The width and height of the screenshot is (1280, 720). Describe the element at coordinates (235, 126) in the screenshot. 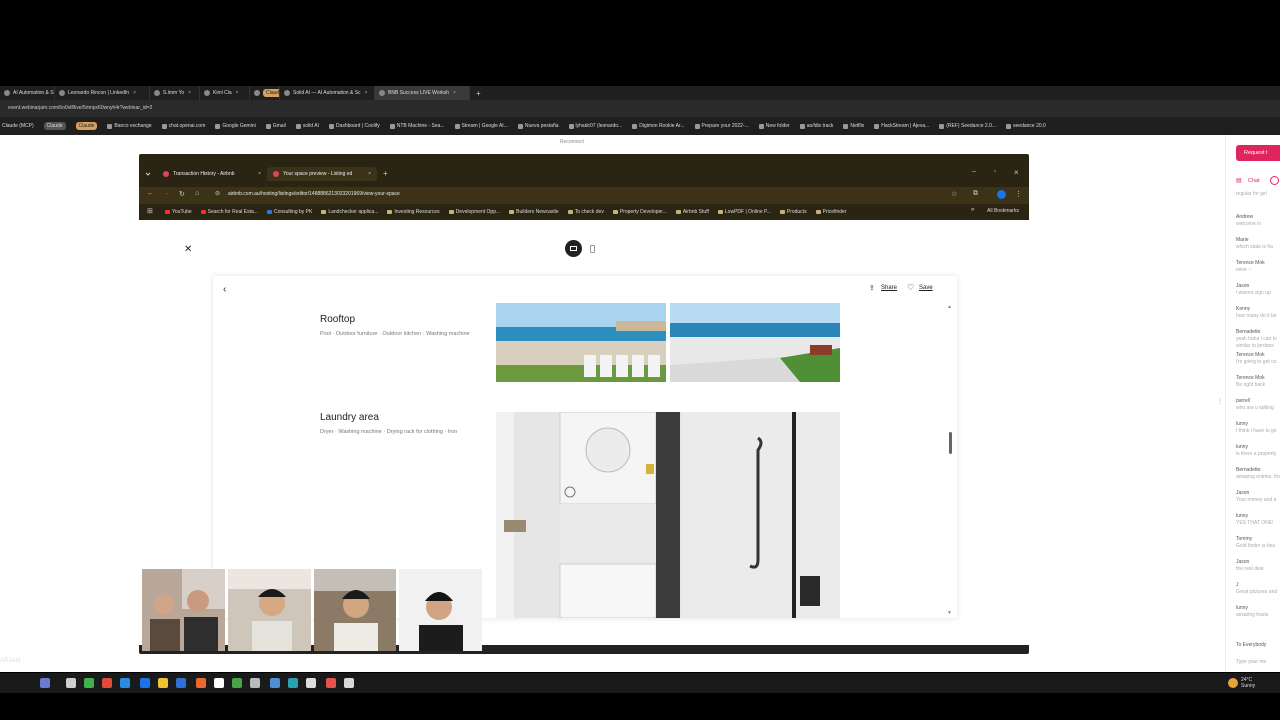

I see `outer-bookmark: Google Gemini` at that location.